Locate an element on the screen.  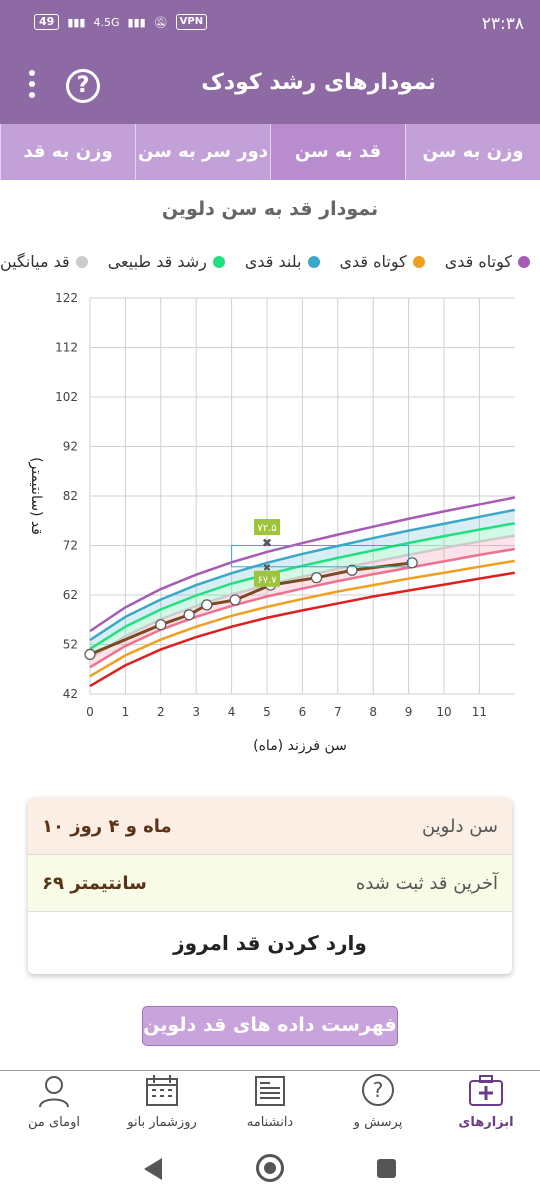
x-tick-label: 8 is located at coordinates (373, 712).